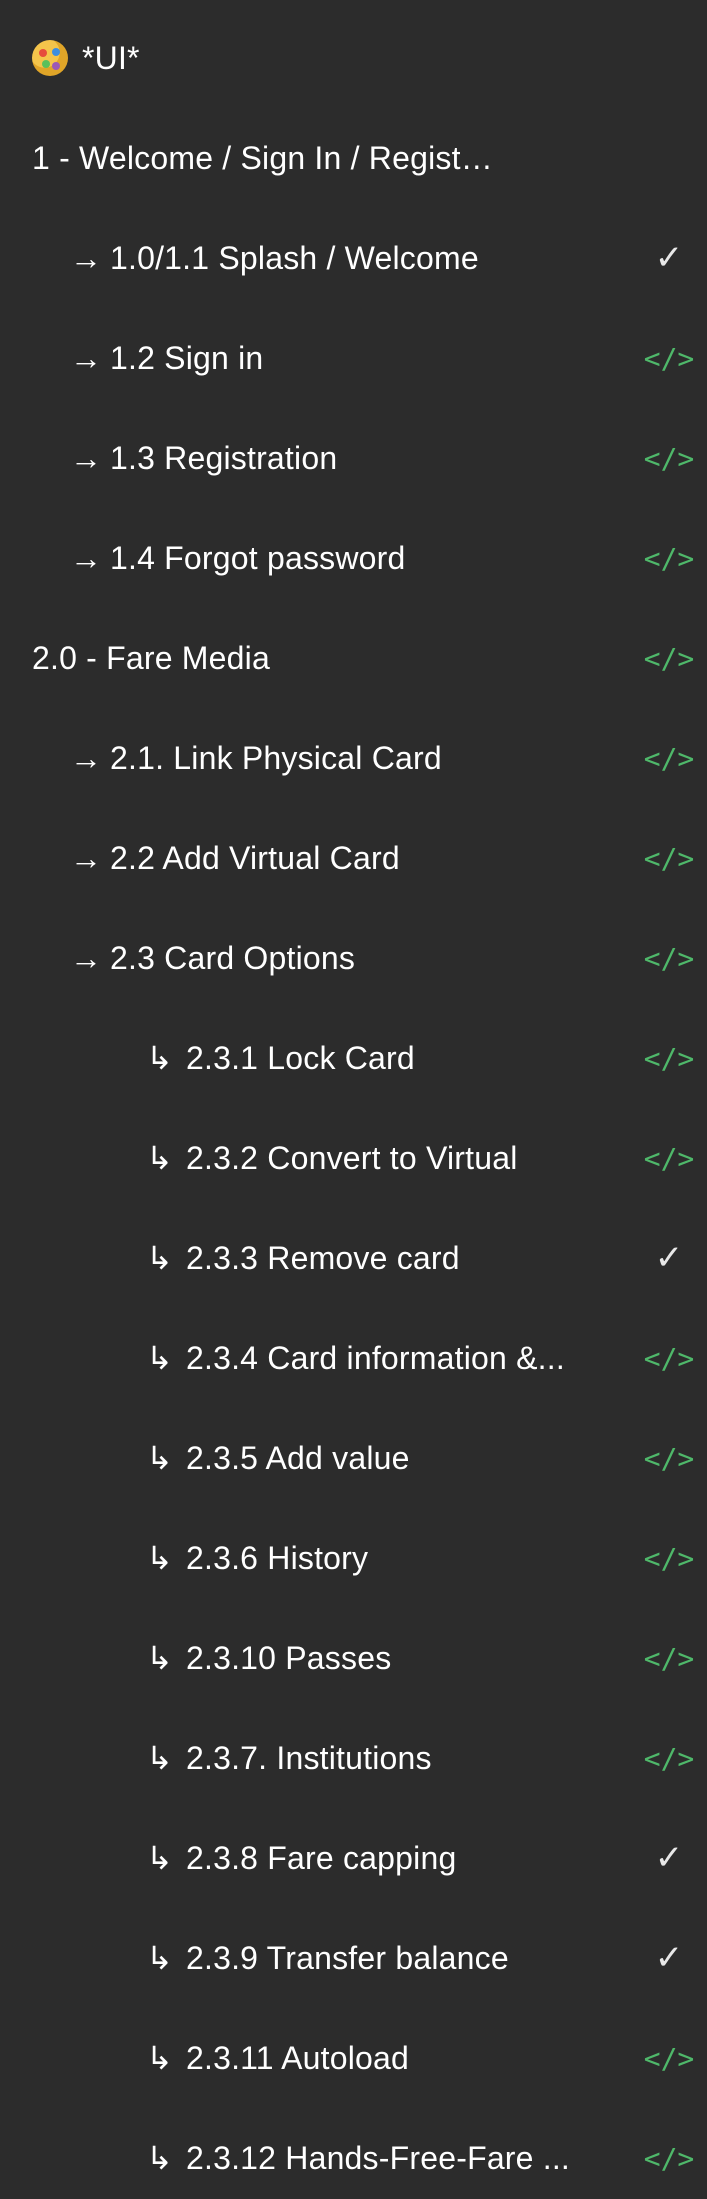 Image resolution: width=707 pixels, height=2199 pixels. Describe the element at coordinates (309, 1757) in the screenshot. I see `page-label: 2.3.7. Institutions` at that location.